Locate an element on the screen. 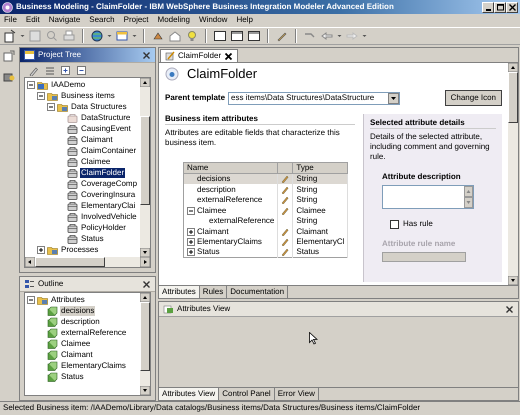 This screenshot has height=415, width=520. table-cell: ElementaryClaims is located at coordinates (229, 242).